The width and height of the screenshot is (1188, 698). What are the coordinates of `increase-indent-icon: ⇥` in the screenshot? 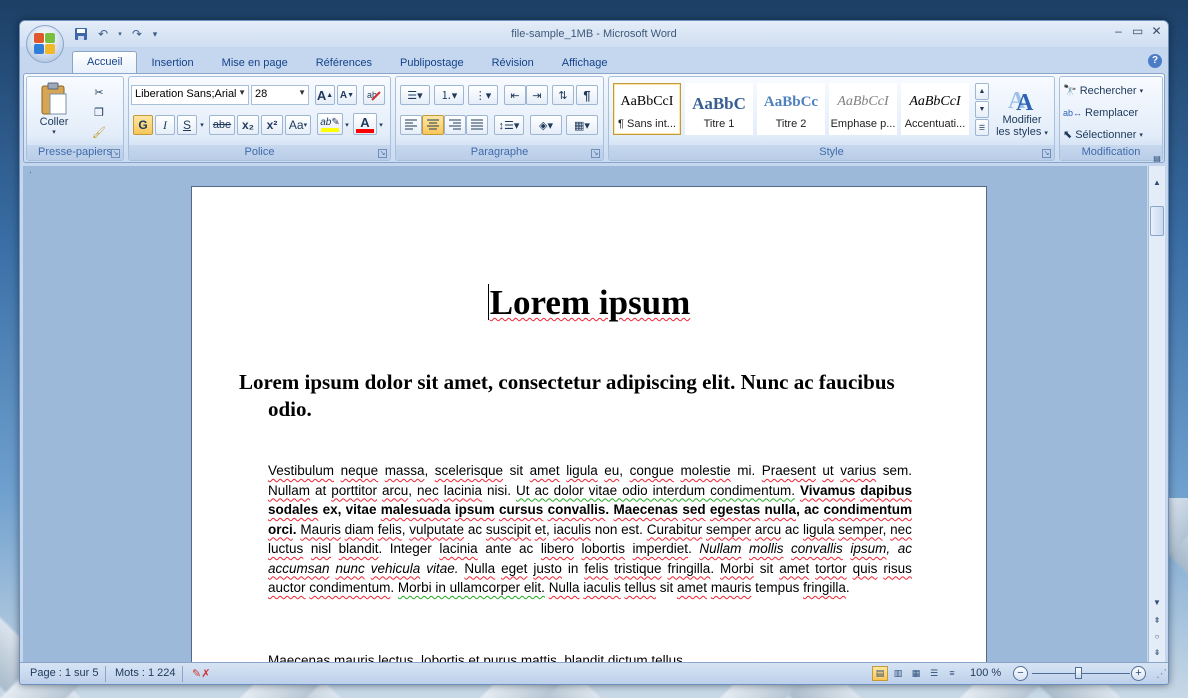 It's located at (537, 95).